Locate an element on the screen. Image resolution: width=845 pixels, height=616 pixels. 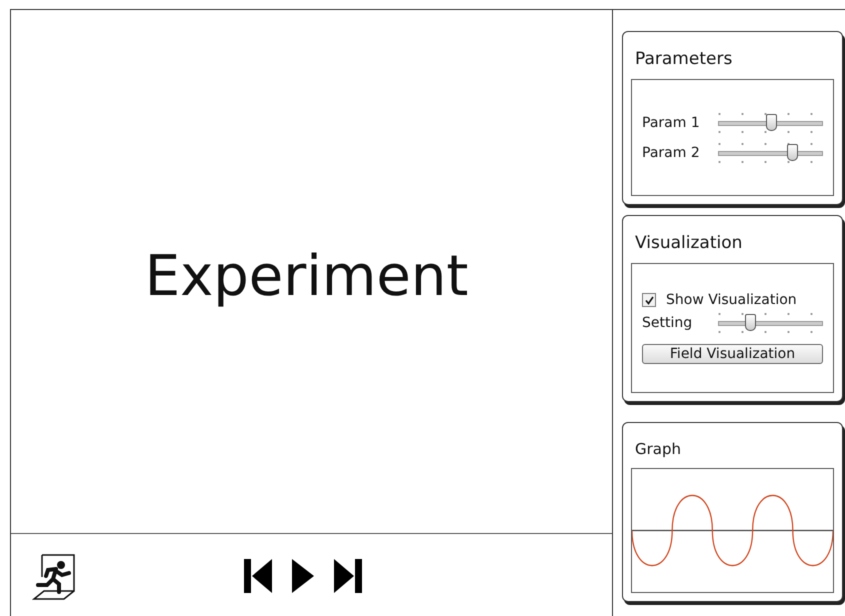
skip-back-icon is located at coordinates (258, 576).